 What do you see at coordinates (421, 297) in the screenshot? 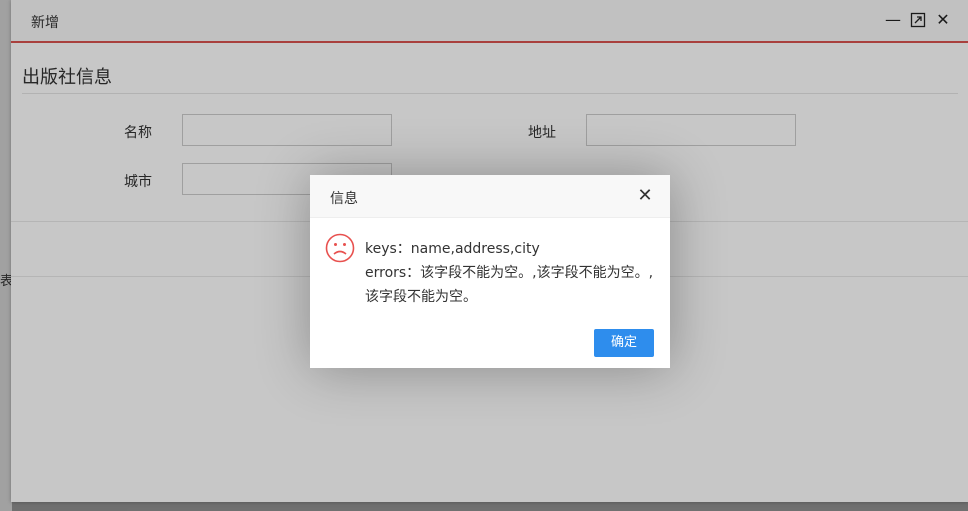
I see `message-errors-cont: 该字段不能为空。` at bounding box center [421, 297].